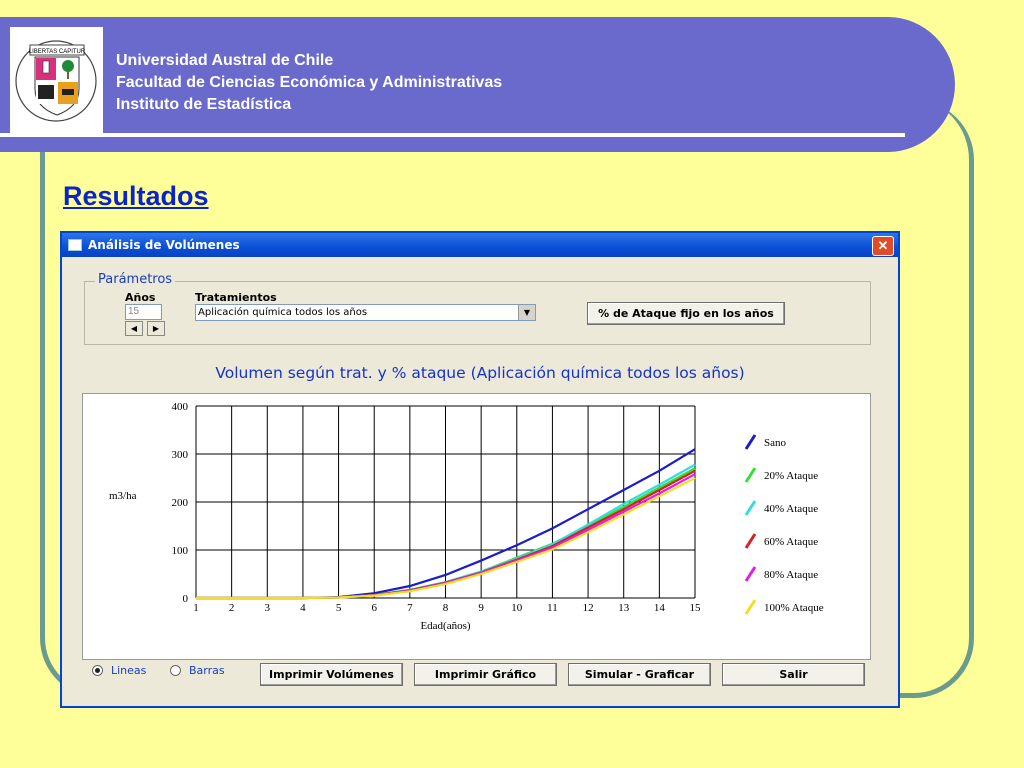 The width and height of the screenshot is (1024, 768). Describe the element at coordinates (129, 670) in the screenshot. I see `lines-radio-label: Lineas` at that location.